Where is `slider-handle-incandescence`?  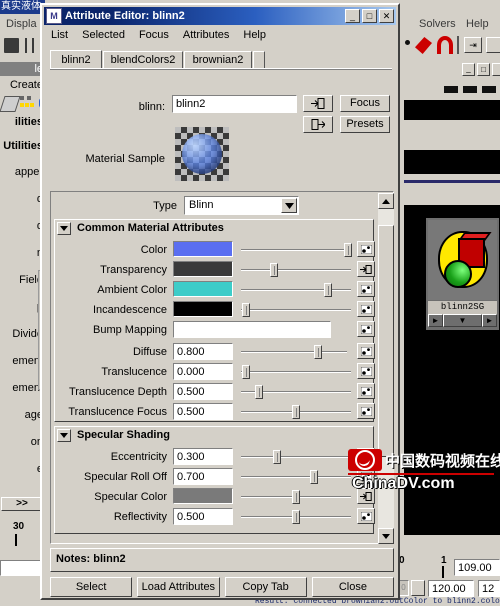 slider-handle-incandescence is located at coordinates (246, 310).